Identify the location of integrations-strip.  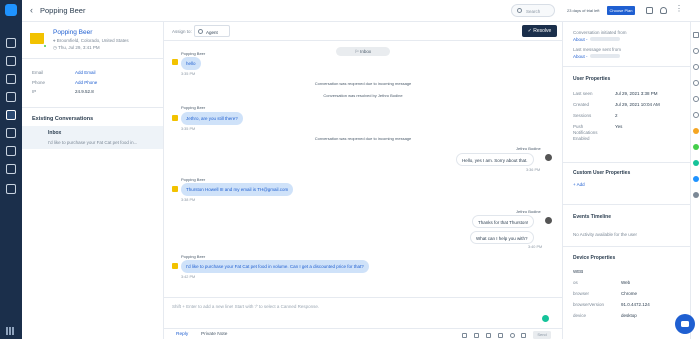
(695, 180).